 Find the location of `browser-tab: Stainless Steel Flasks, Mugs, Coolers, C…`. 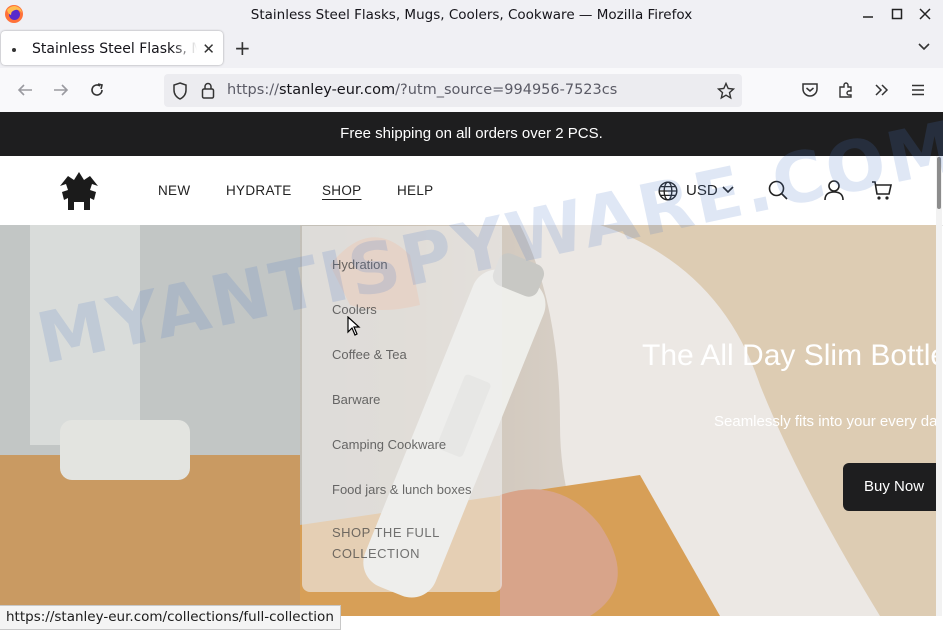

browser-tab: Stainless Steel Flasks, Mugs, Coolers, C… is located at coordinates (112, 48).